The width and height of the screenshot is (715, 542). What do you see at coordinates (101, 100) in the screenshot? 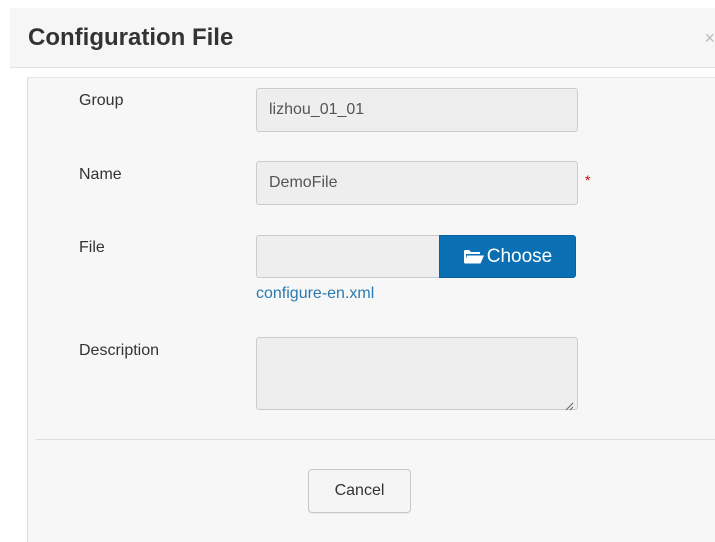
I see `group-label: Group` at bounding box center [101, 100].